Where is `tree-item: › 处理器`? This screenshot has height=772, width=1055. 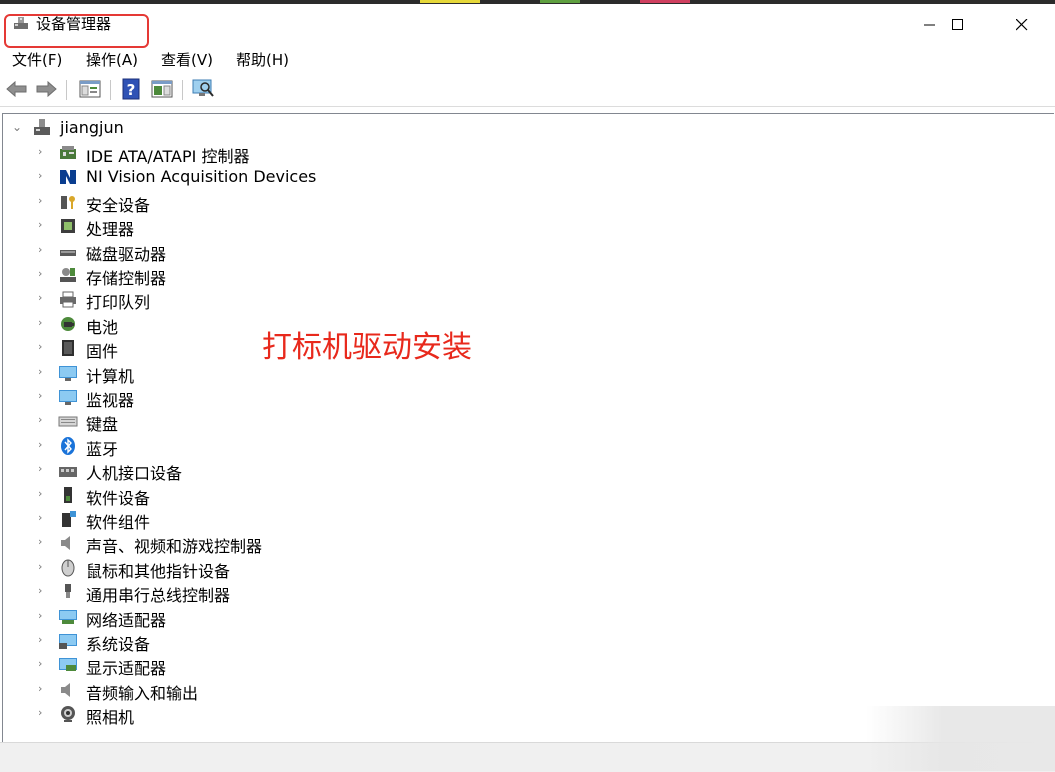
tree-item: › 处理器 is located at coordinates (300, 226).